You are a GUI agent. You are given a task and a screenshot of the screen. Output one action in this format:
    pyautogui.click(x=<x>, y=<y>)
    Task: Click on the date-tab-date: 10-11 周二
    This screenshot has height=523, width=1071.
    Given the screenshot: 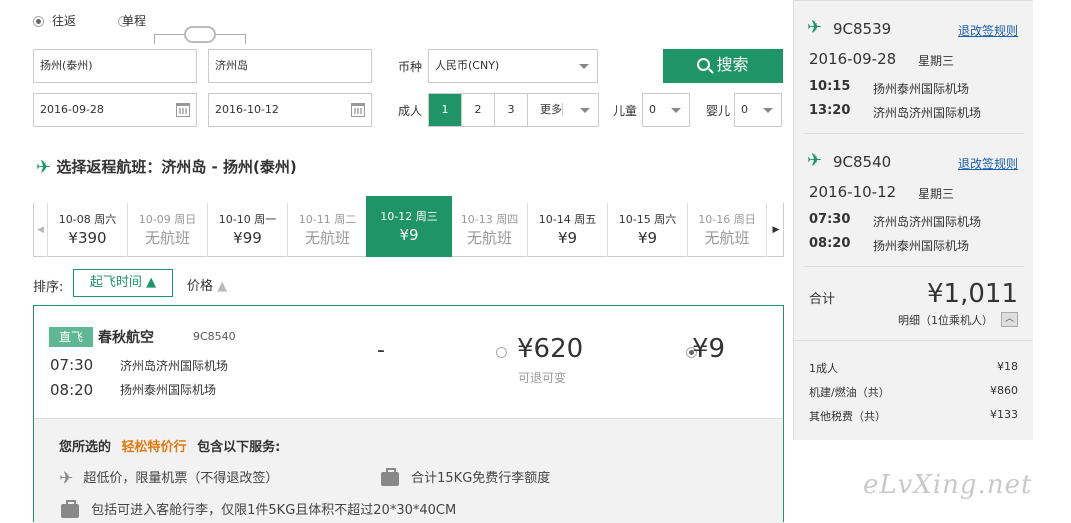 What is the action you would take?
    pyautogui.click(x=327, y=219)
    